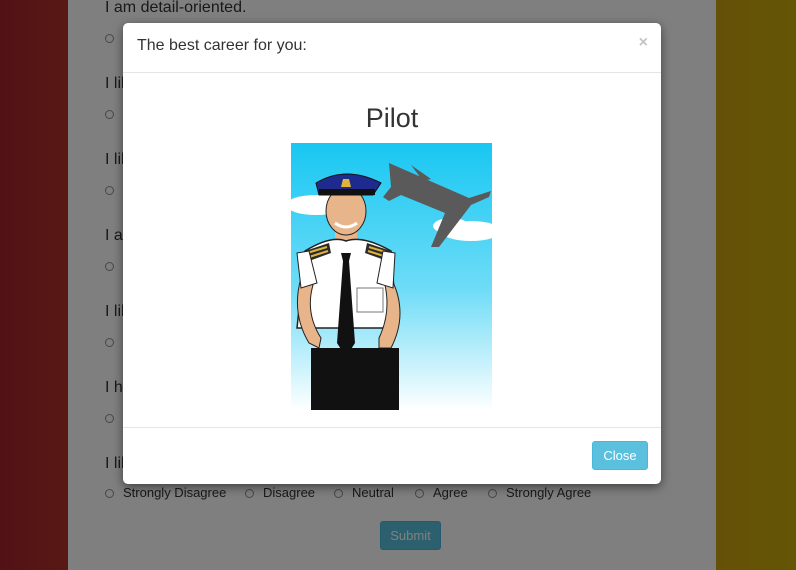 The height and width of the screenshot is (570, 796). I want to click on modal-header: The best career for you: ×, so click(392, 48).